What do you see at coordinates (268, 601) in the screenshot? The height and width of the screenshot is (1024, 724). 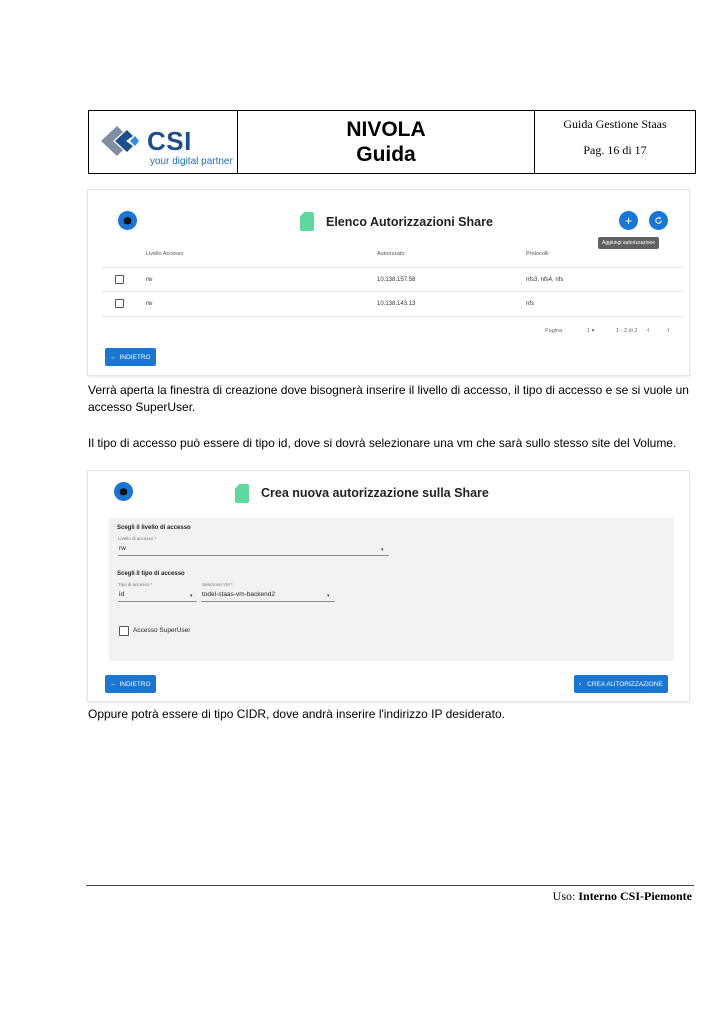 I see `vm-select-underline` at bounding box center [268, 601].